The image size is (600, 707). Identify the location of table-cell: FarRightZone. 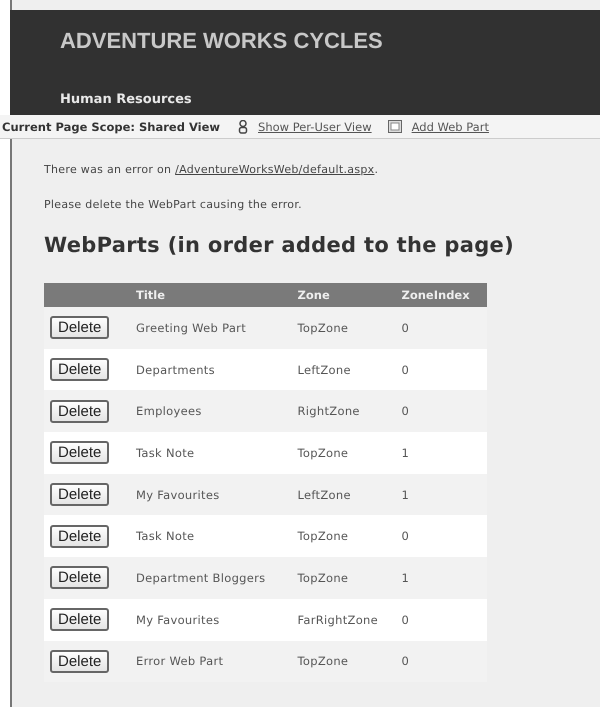
(346, 619).